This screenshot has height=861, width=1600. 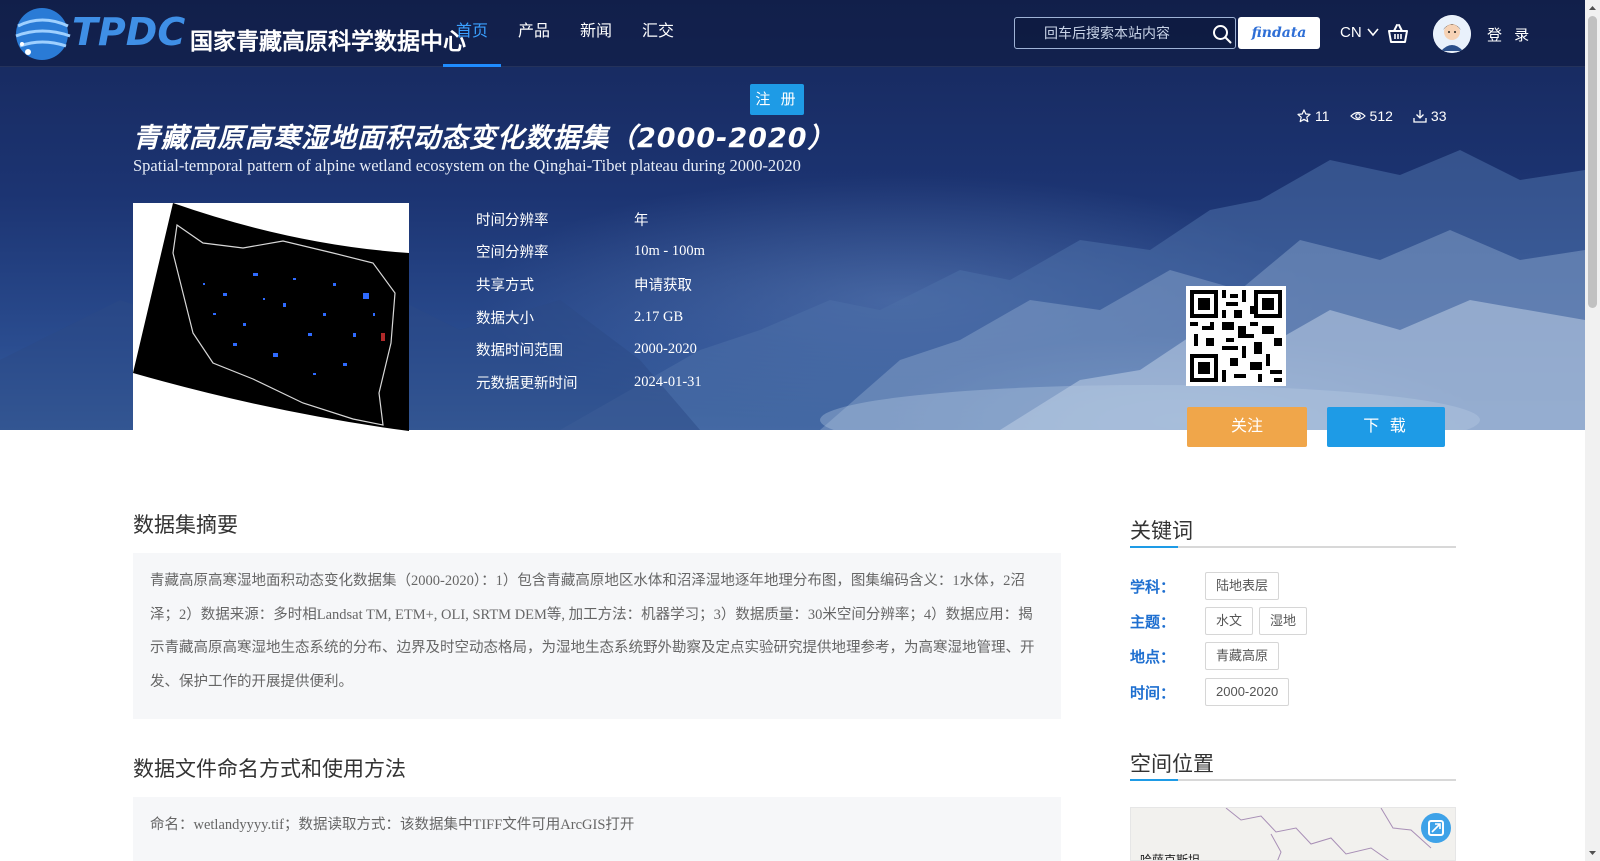 I want to click on location-divider, so click(x=1293, y=780).